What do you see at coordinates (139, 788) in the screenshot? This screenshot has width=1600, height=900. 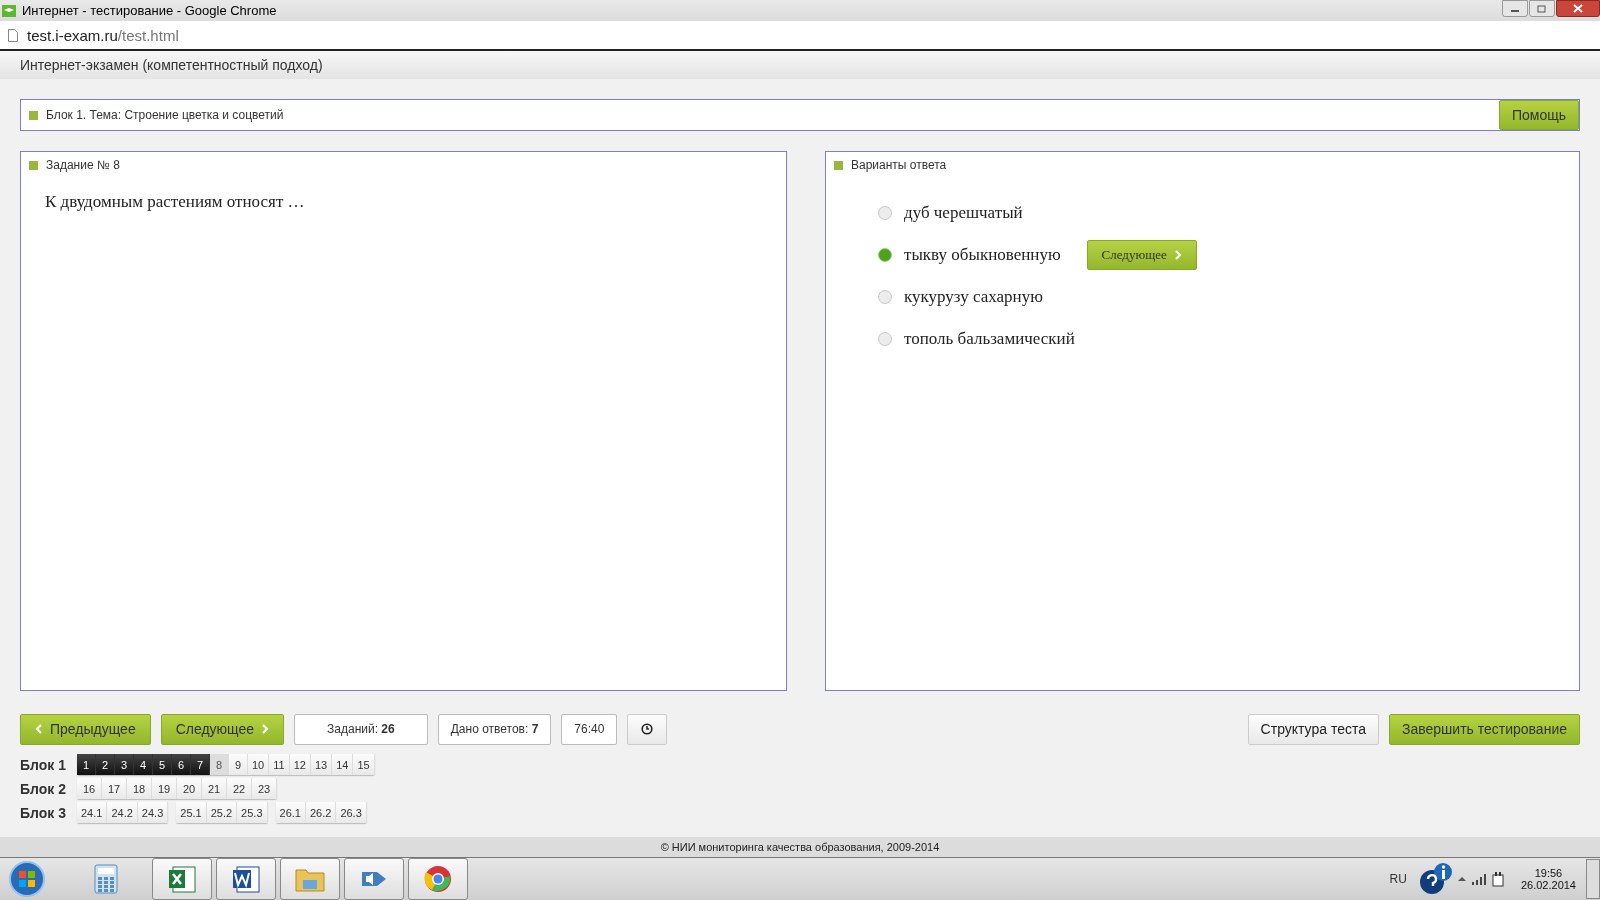 I see `task-number-button: 18` at bounding box center [139, 788].